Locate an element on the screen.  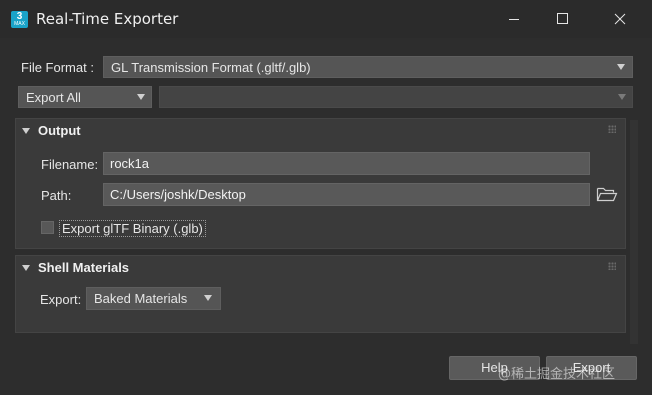
browse-folder-button is located at coordinates (607, 194).